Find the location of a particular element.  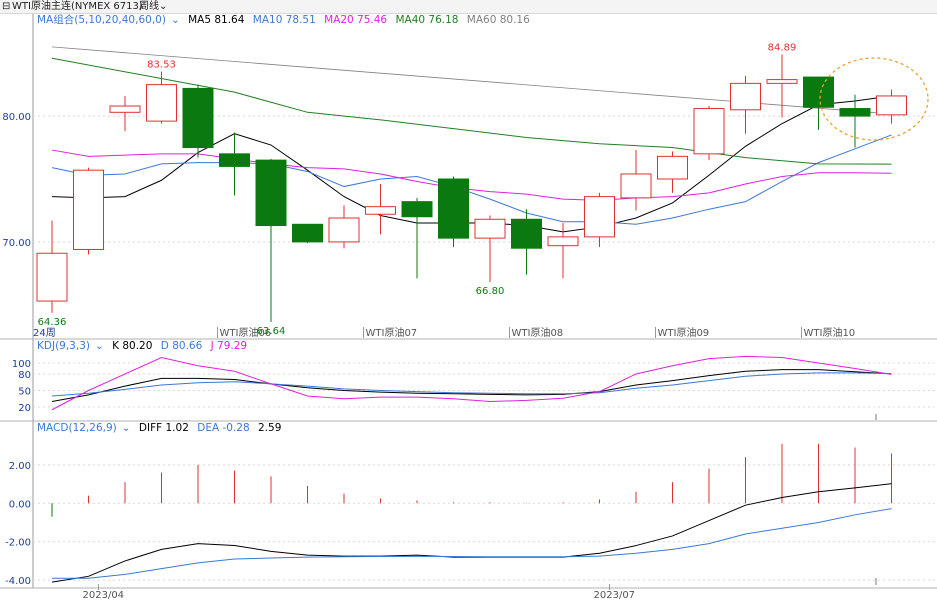

ma20-value: MA20 75.46 is located at coordinates (356, 20).